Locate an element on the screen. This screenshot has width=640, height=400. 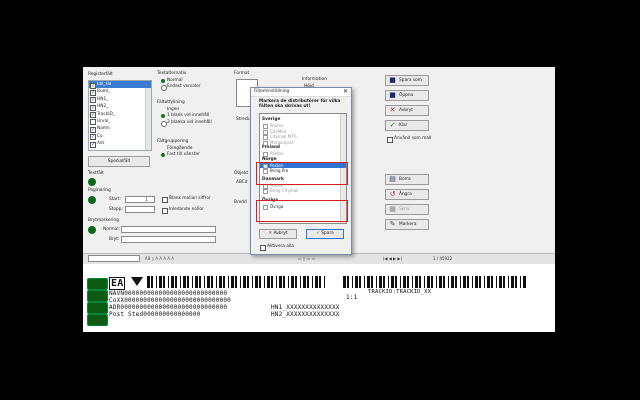
page-indicator: 1 / 45922 is located at coordinates (443, 258).